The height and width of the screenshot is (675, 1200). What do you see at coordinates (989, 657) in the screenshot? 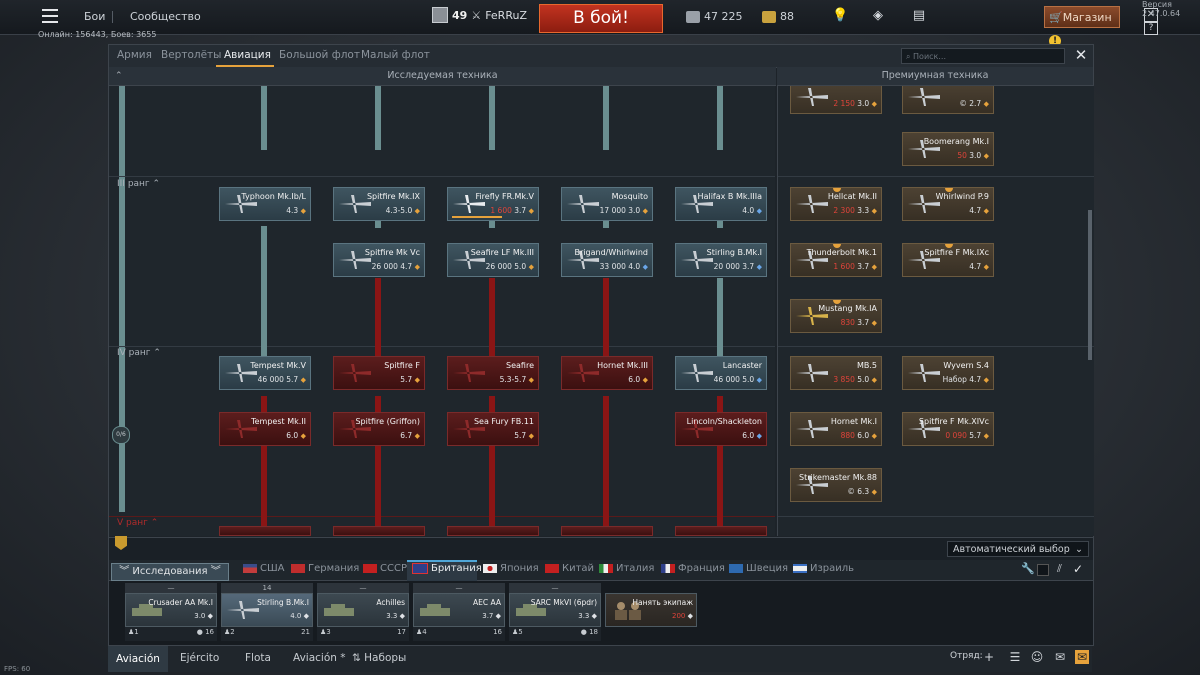
I see `add-icon: +` at bounding box center [989, 657].